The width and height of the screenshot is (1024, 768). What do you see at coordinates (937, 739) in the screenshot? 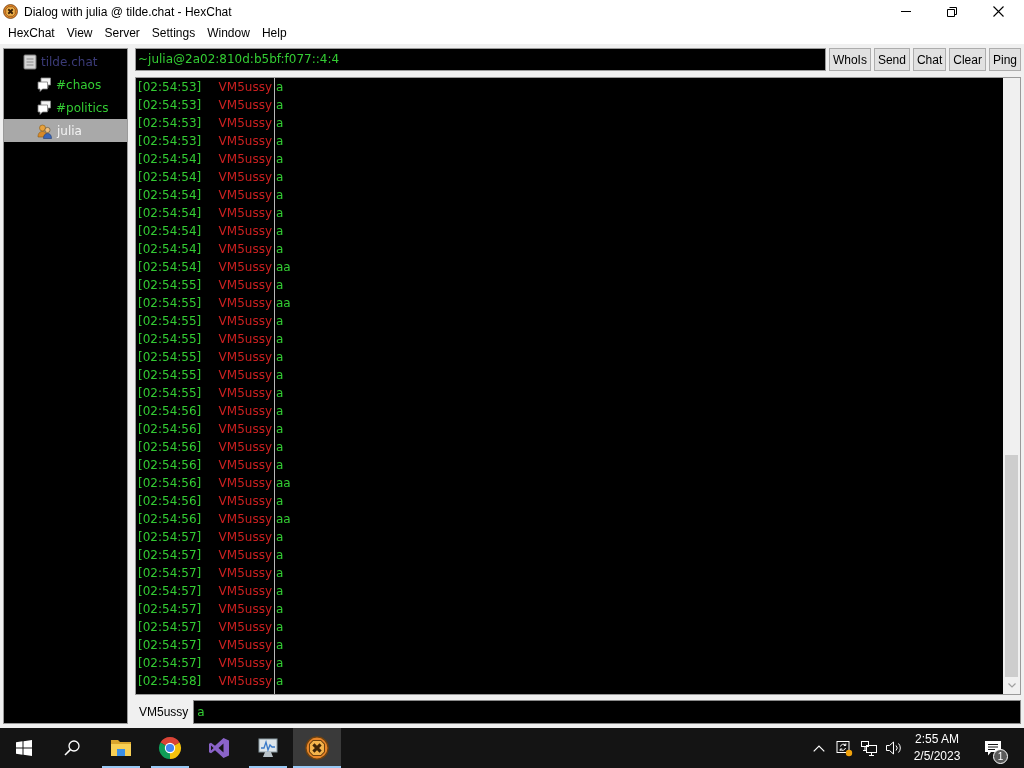
I see `clock-time: 2:55 AM` at bounding box center [937, 739].